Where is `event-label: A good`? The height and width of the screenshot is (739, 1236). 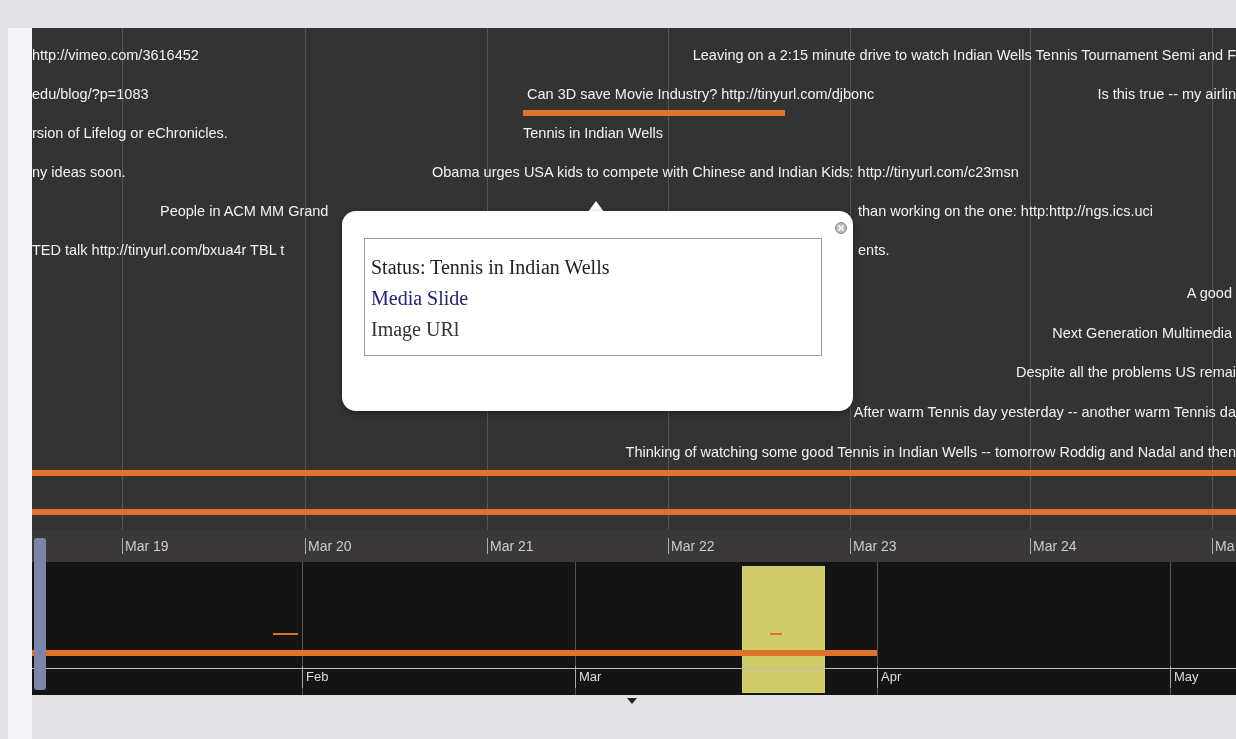
event-label: A good is located at coordinates (1209, 293).